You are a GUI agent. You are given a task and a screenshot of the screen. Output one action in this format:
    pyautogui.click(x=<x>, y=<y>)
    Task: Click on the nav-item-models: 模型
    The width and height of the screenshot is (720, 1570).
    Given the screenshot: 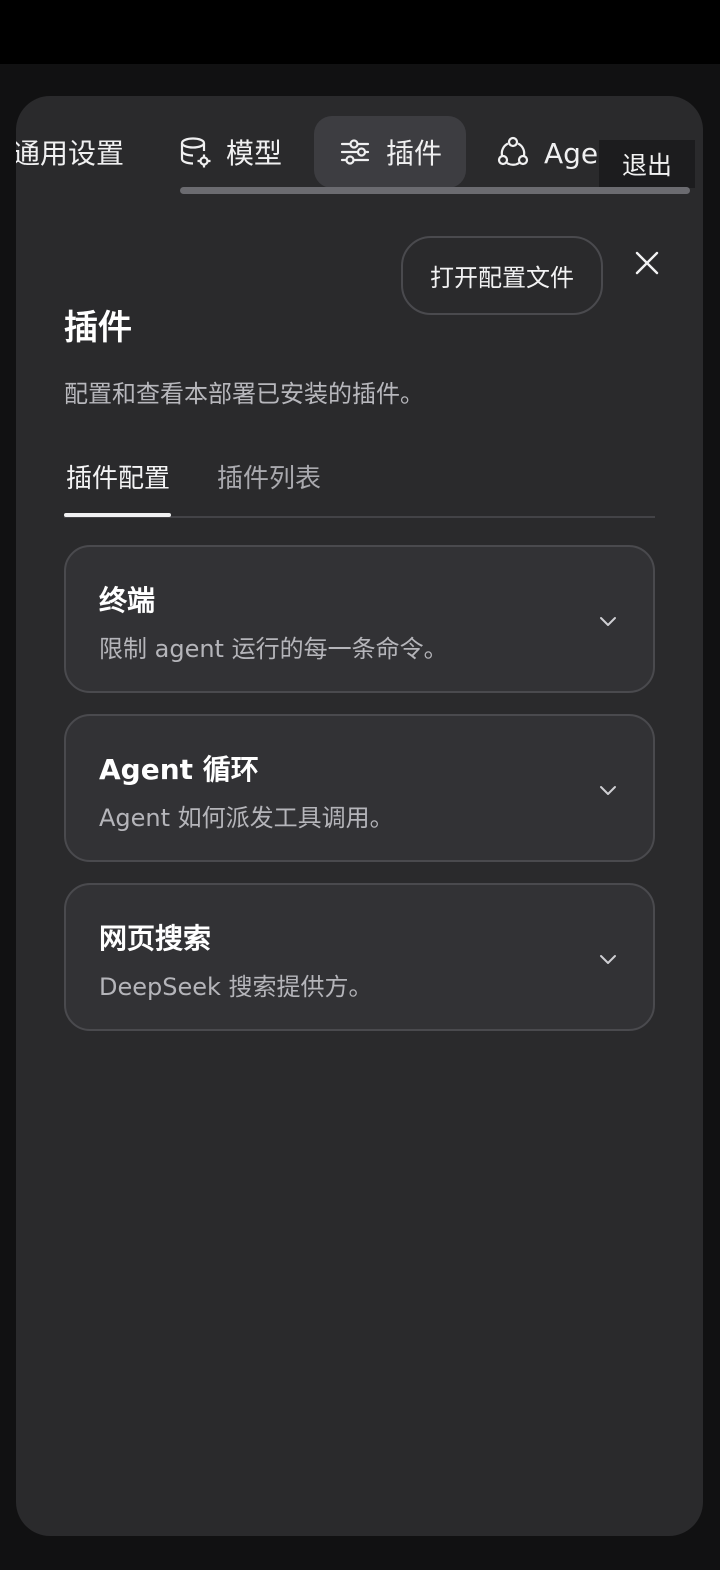 What is the action you would take?
    pyautogui.click(x=230, y=152)
    